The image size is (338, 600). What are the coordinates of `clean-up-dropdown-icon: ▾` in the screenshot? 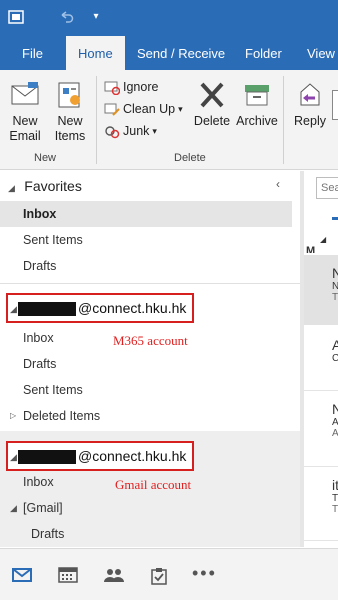 It's located at (180, 109).